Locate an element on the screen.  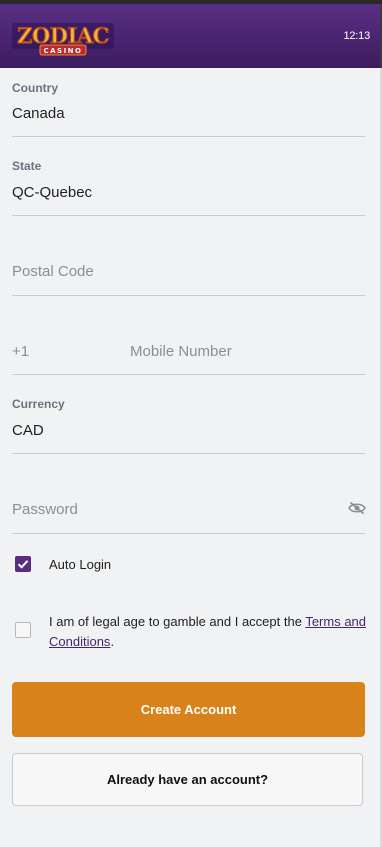
already-have-account-button: Already have an account? is located at coordinates (187, 779).